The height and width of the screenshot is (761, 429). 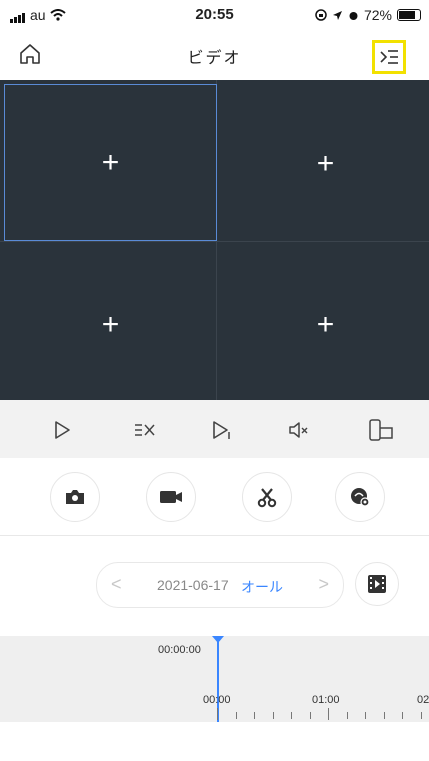 I want to click on tick-label: 01:00, so click(x=326, y=700).